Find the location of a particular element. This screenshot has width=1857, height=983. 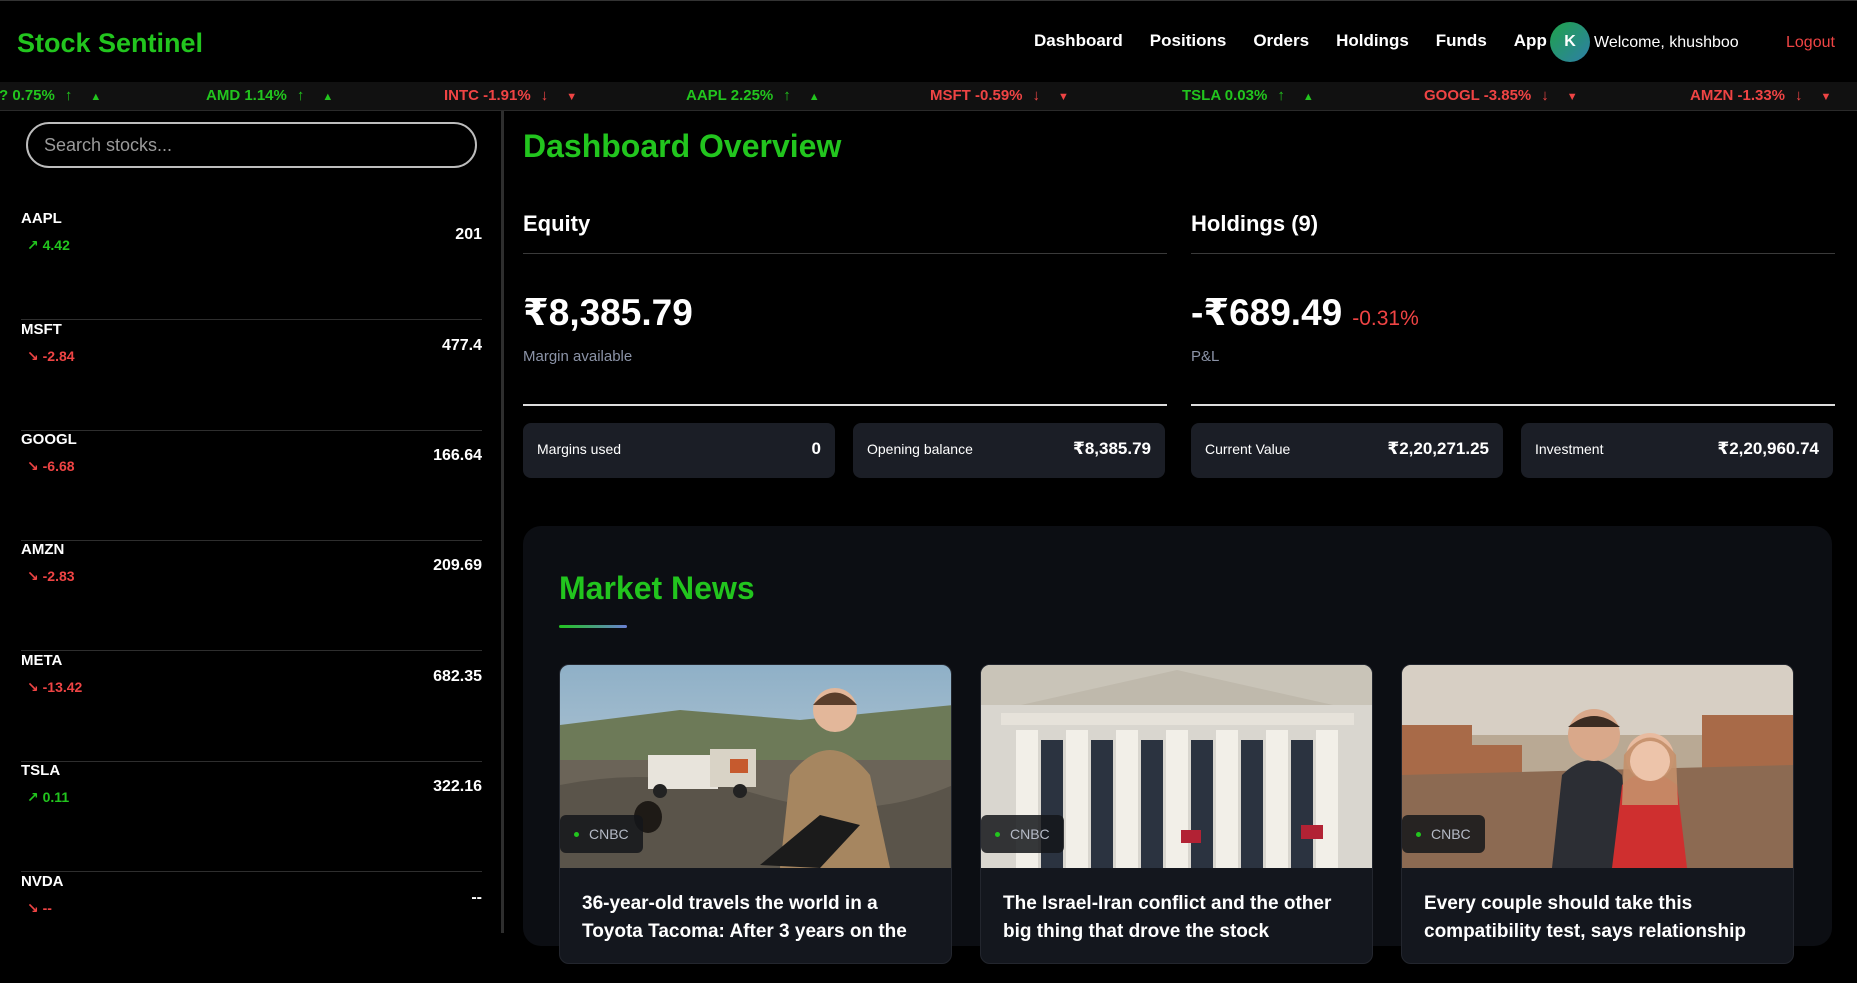

equity-value: ₹8,385.79 is located at coordinates (608, 312).